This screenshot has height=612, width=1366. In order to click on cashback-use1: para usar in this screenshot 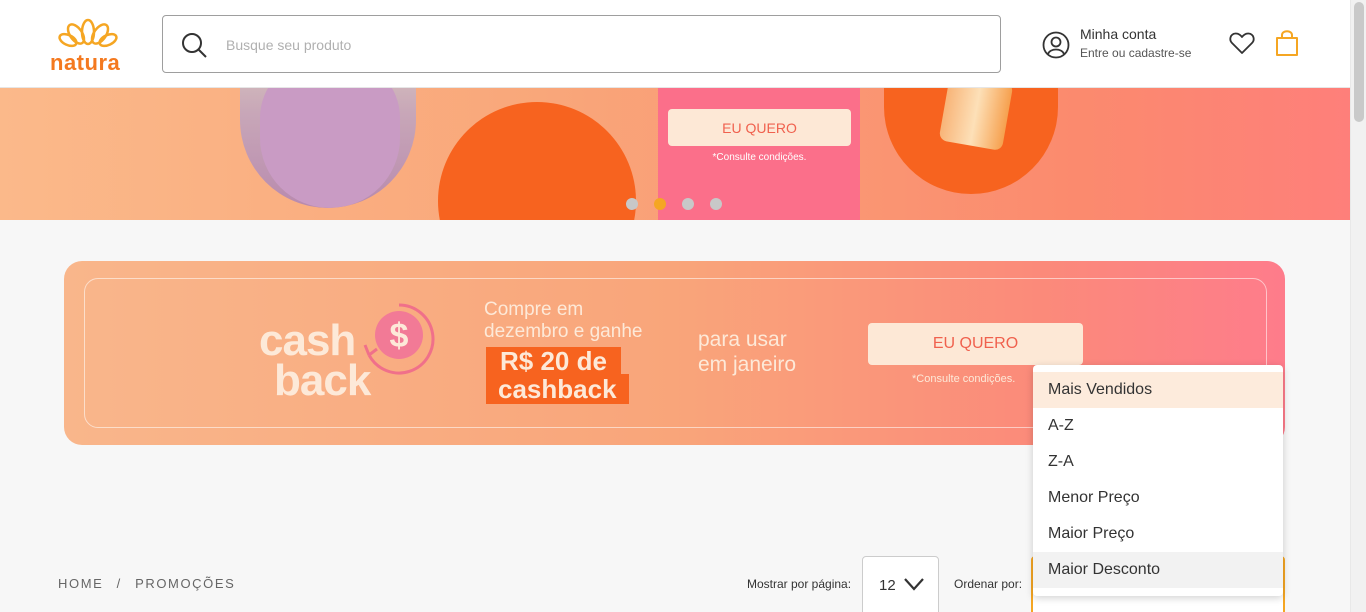, I will do `click(742, 339)`.